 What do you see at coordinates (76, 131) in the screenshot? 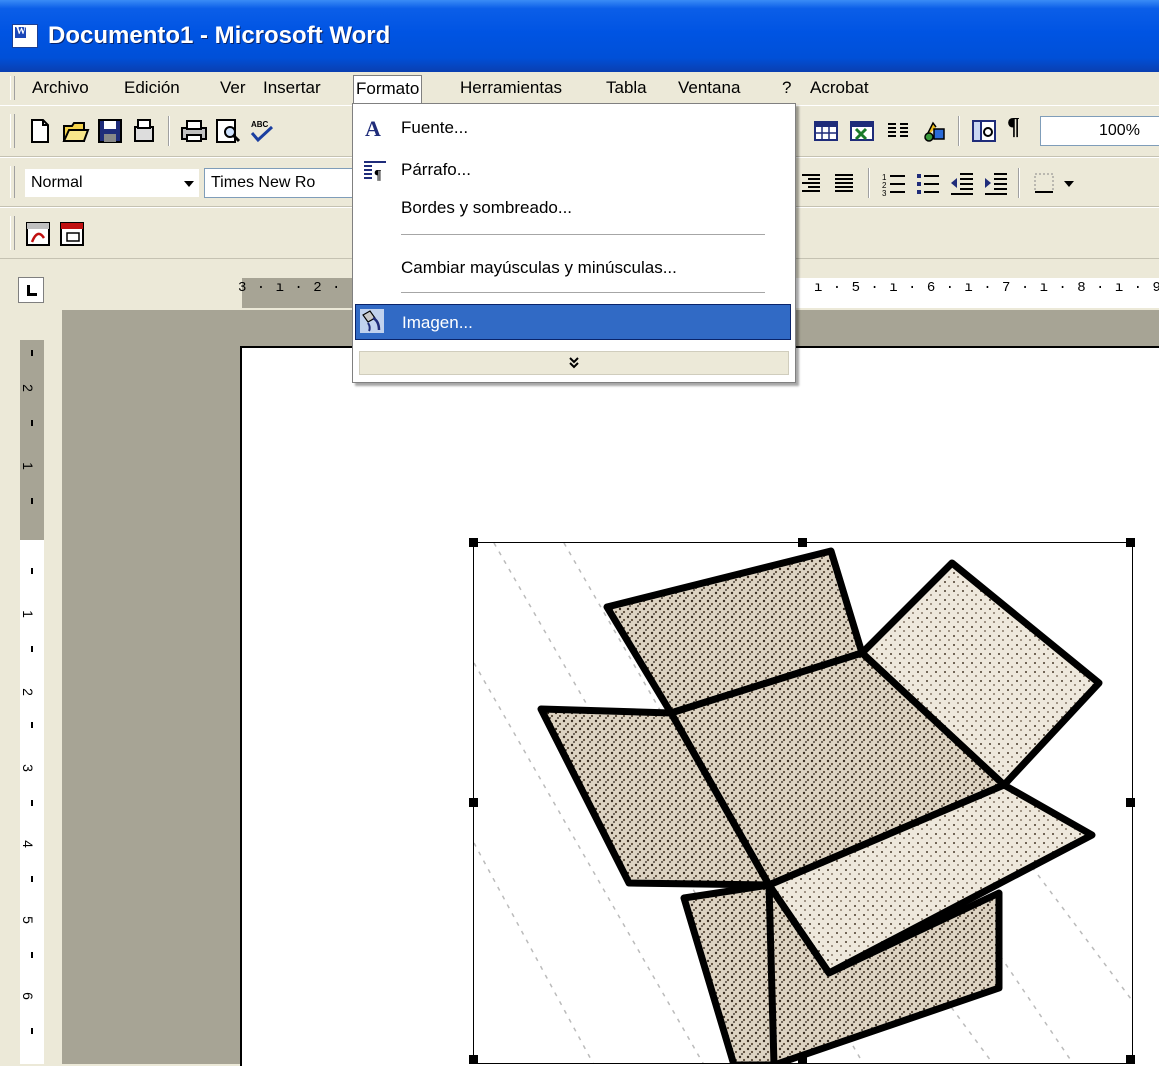
I see `open-folder-icon` at bounding box center [76, 131].